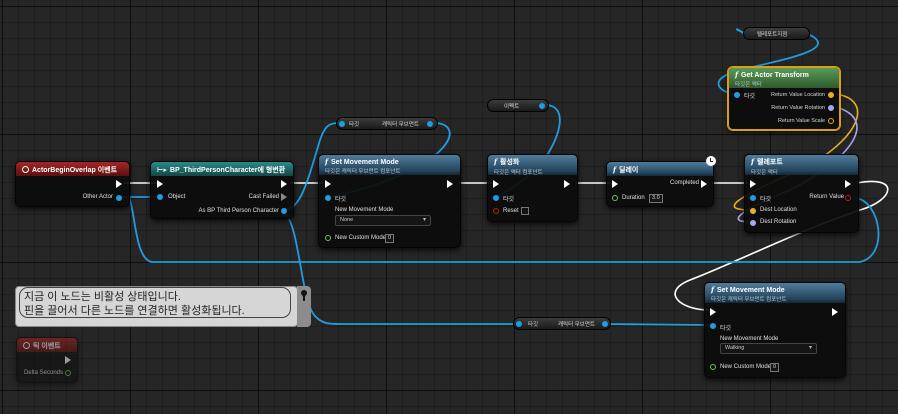 Image resolution: width=898 pixels, height=414 pixels. Describe the element at coordinates (532, 188) in the screenshot. I see `activate-node: f 활성화 타깃은 액터 컴포넌트 타깃 Reset` at that location.